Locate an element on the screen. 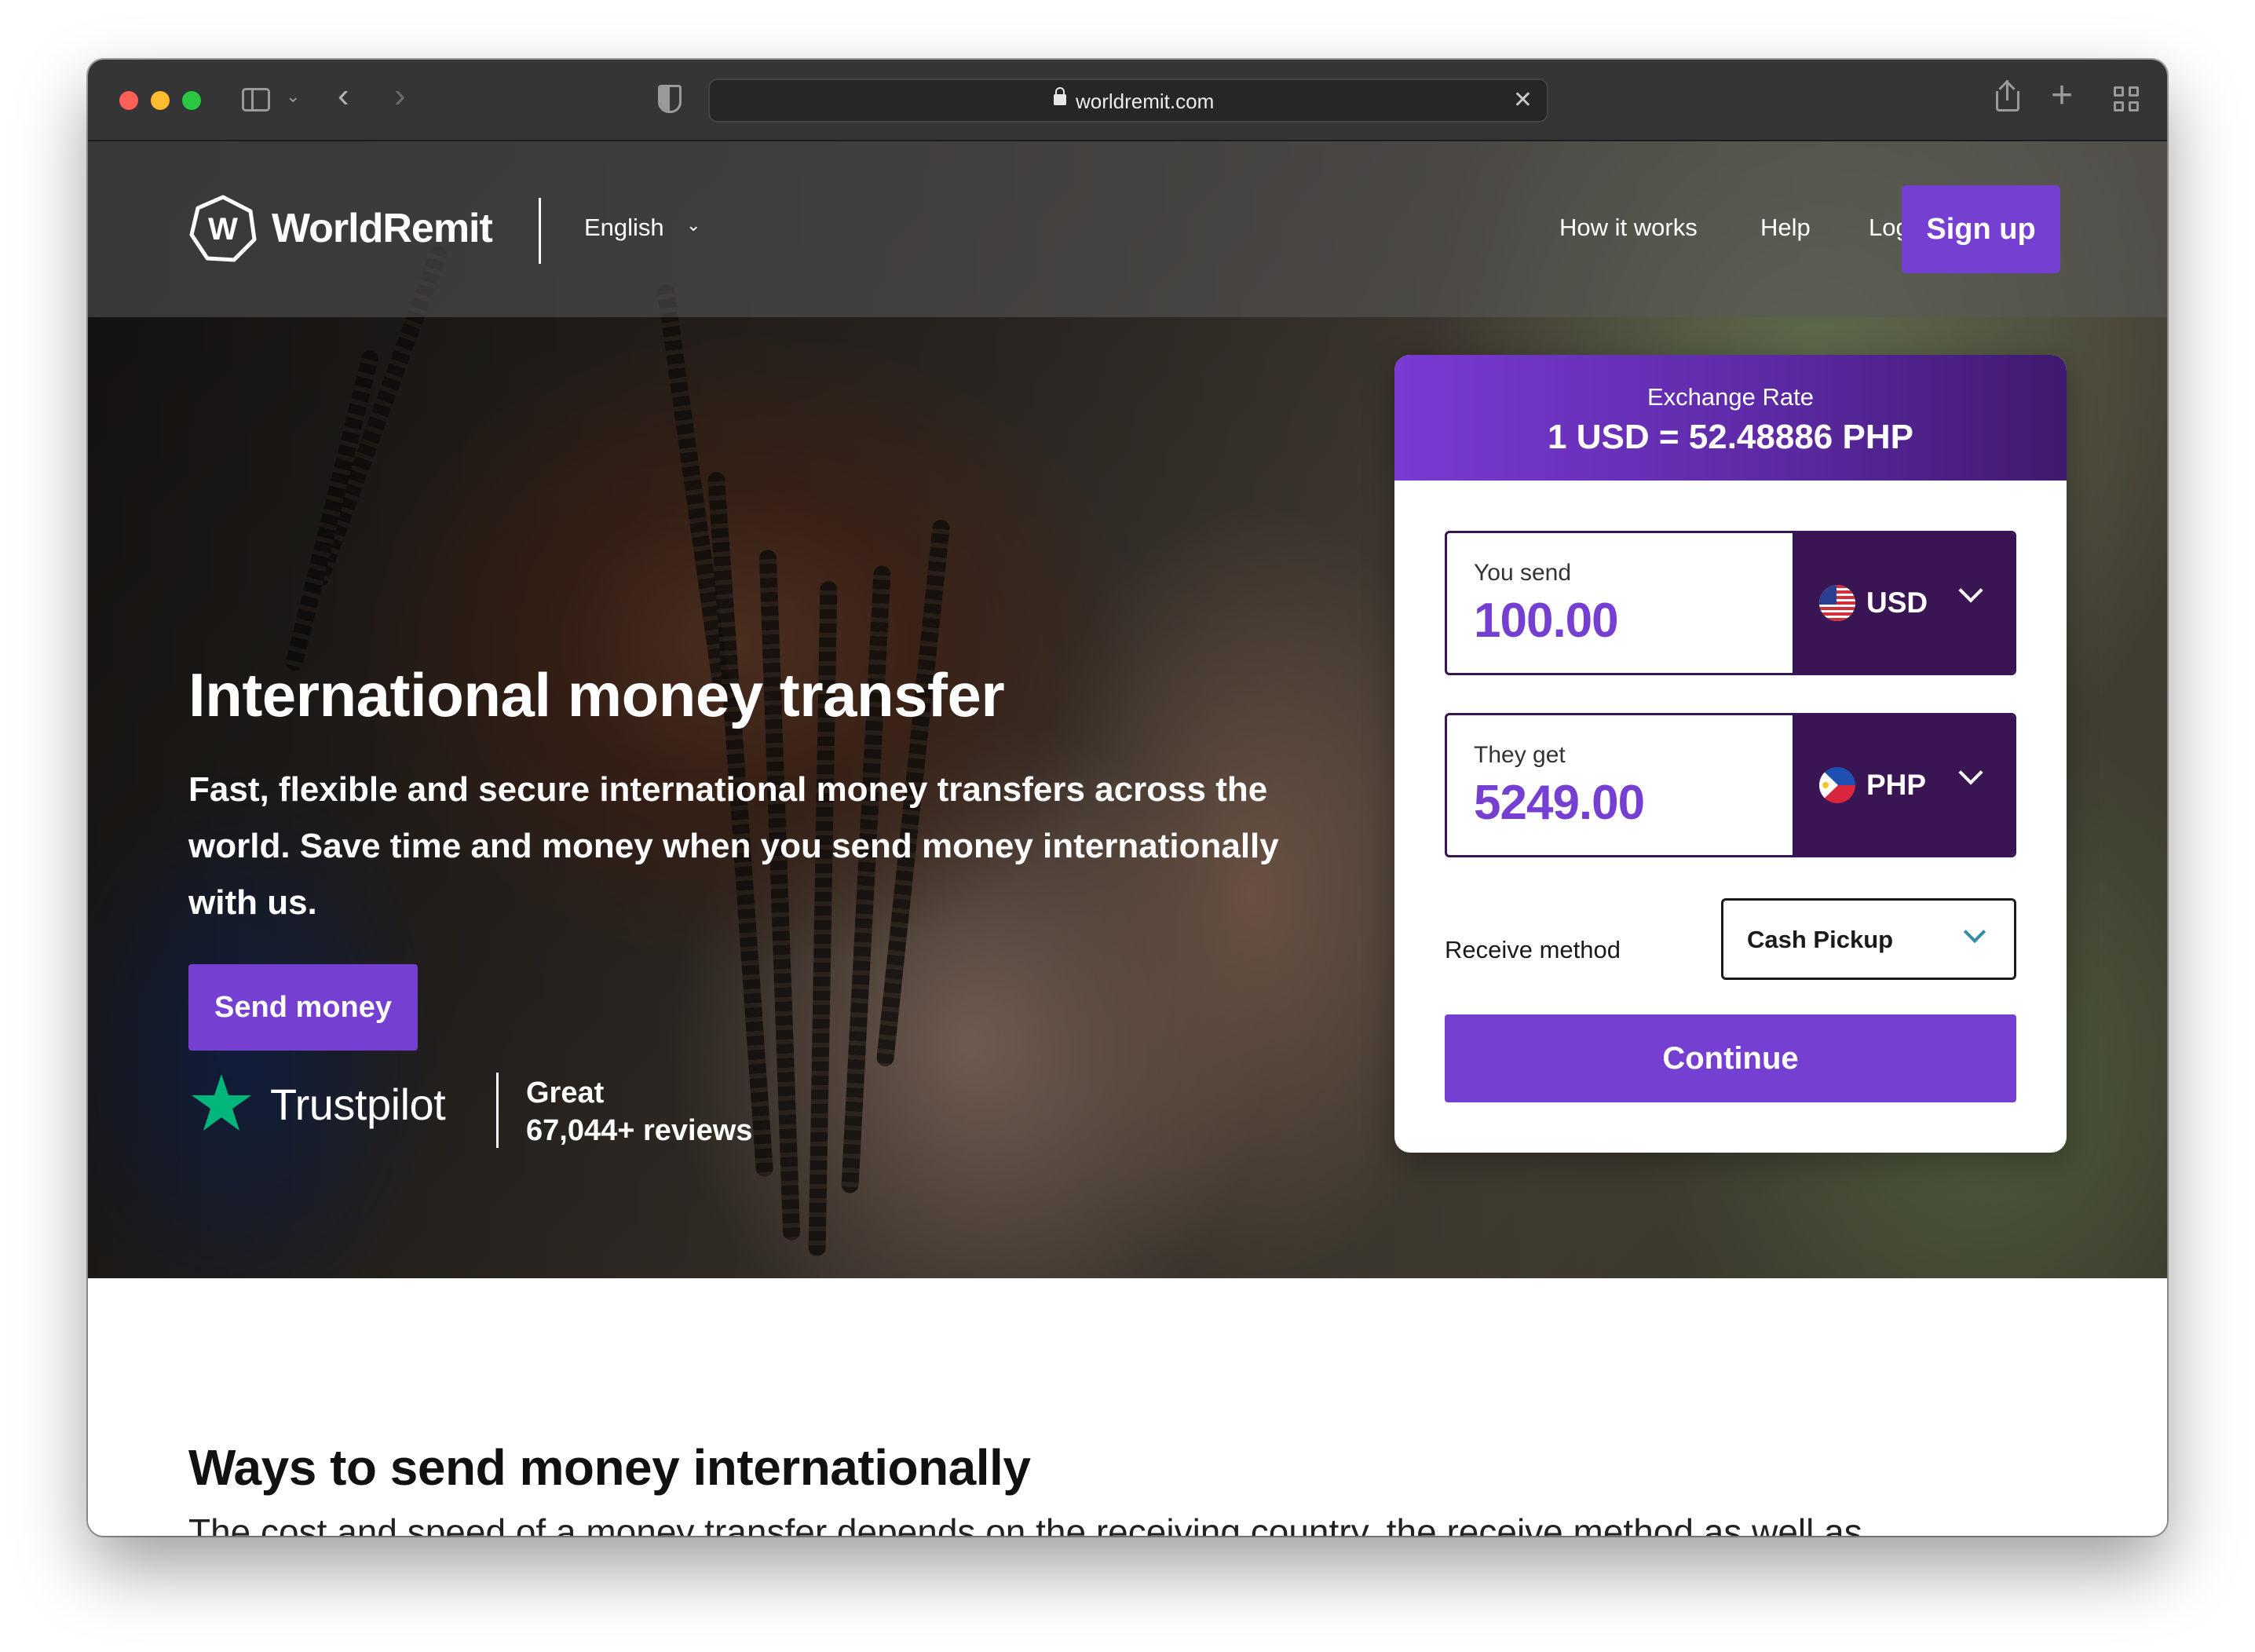 The width and height of the screenshot is (2255, 1652). send-money-button: Send money is located at coordinates (303, 1007).